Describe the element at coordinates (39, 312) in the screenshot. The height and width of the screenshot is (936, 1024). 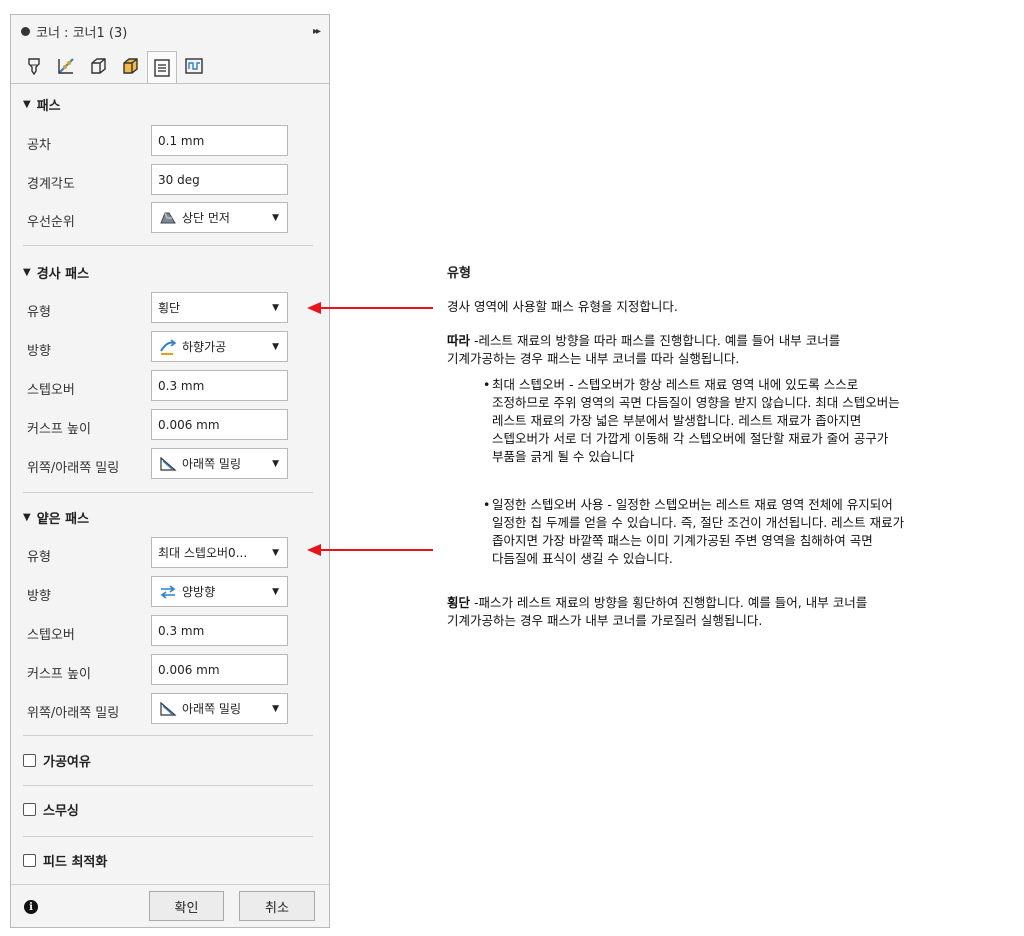
I see `steep-type-label: 유형` at that location.